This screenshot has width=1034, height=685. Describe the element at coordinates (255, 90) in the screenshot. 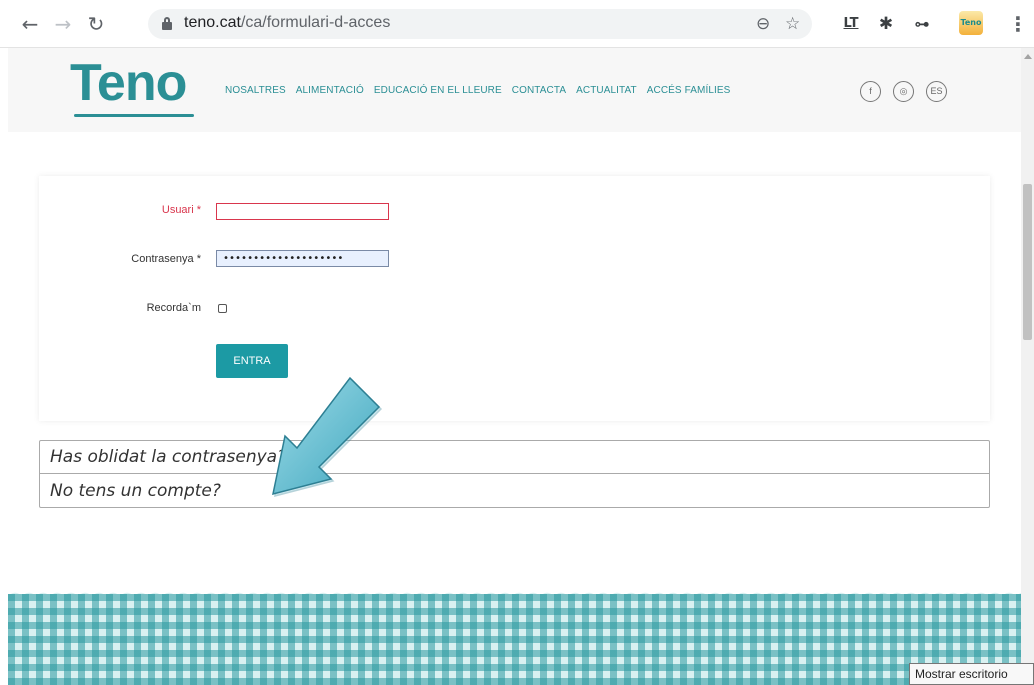

I see `nav-item-nosaltres: NOSALTRES` at that location.